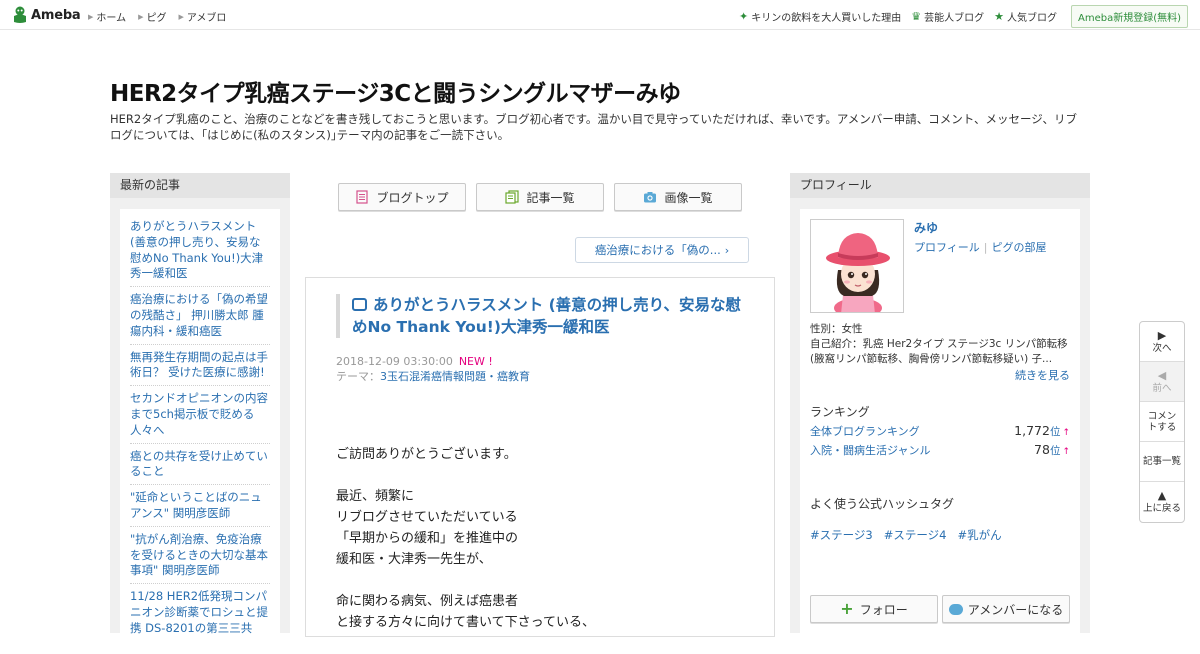 The height and width of the screenshot is (654, 1200). Describe the element at coordinates (865, 431) in the screenshot. I see `ranking-overall-link: 全体ブログランキング` at that location.